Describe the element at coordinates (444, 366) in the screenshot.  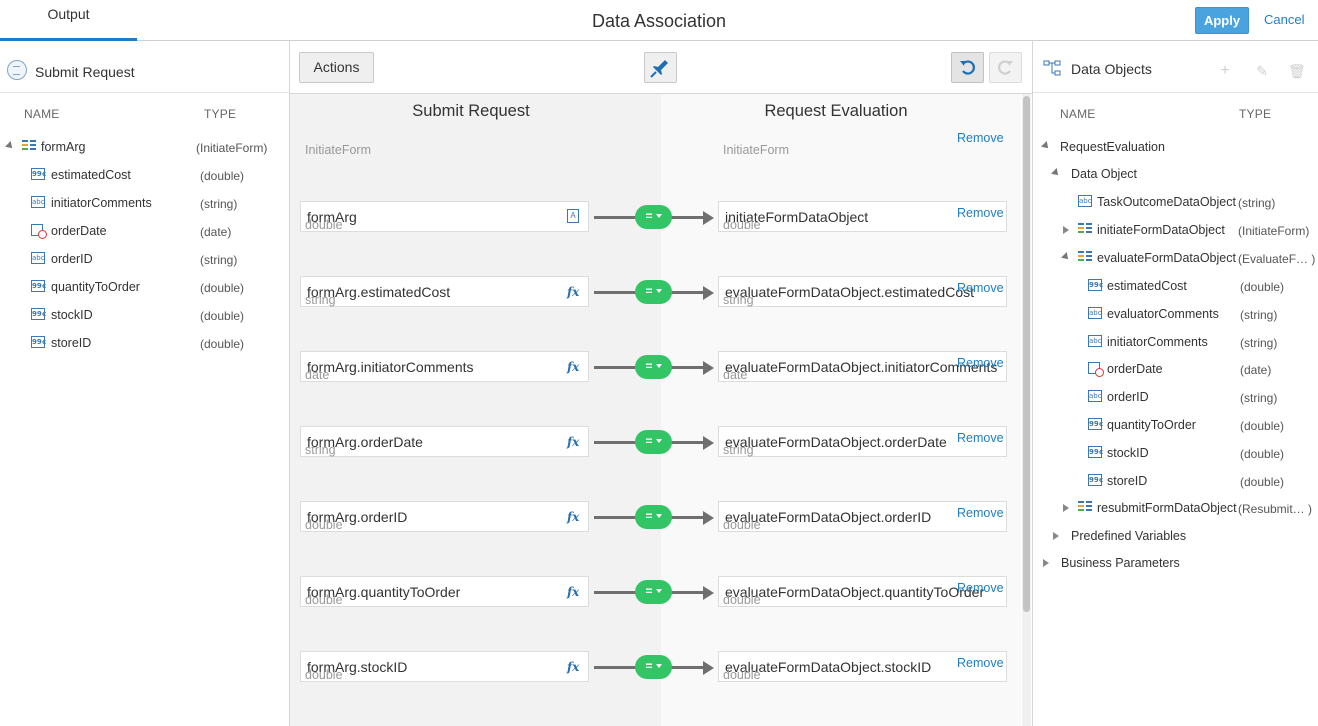
I see `source-expression-field: formArg.initiatorComments` at that location.